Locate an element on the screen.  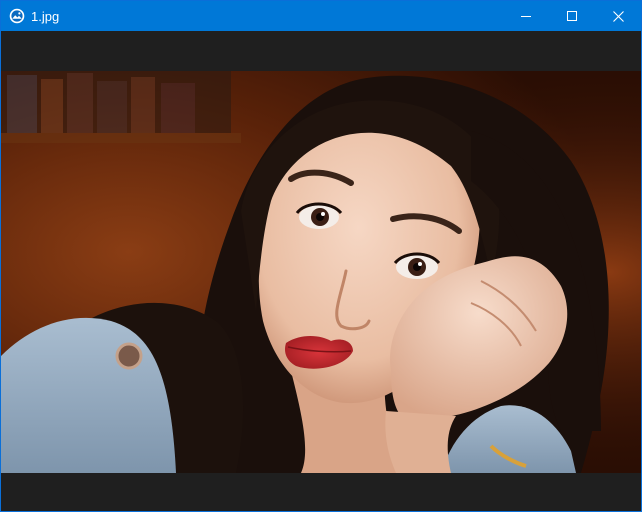
window-title: 1.jpg is located at coordinates (45, 16).